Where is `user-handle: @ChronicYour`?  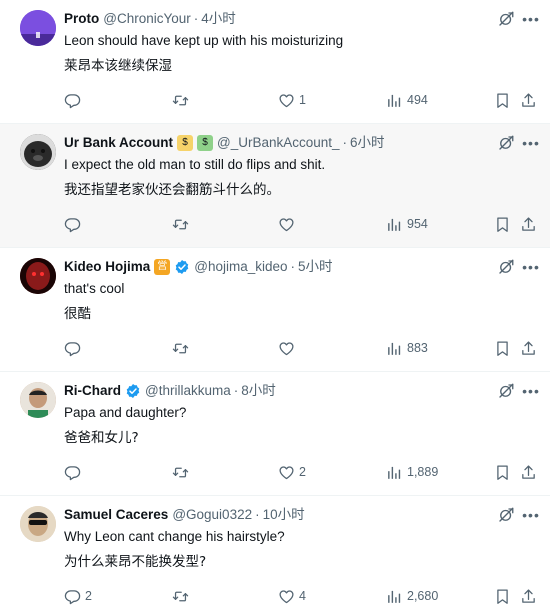
user-handle: @ChronicYour is located at coordinates (147, 19).